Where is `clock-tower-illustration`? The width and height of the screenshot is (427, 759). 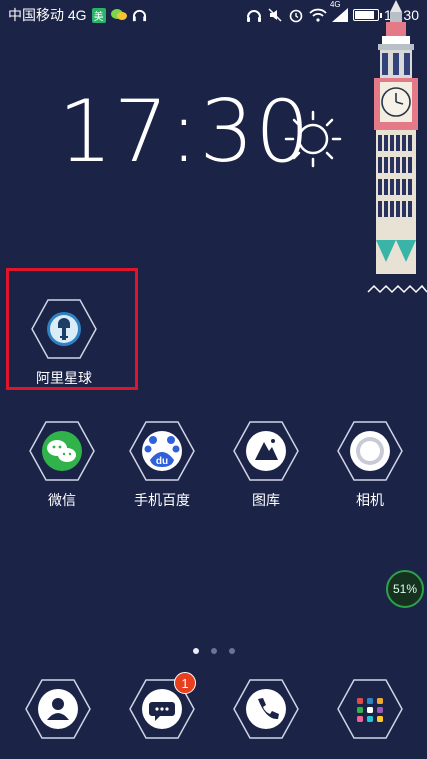 clock-tower-illustration is located at coordinates (396, 150).